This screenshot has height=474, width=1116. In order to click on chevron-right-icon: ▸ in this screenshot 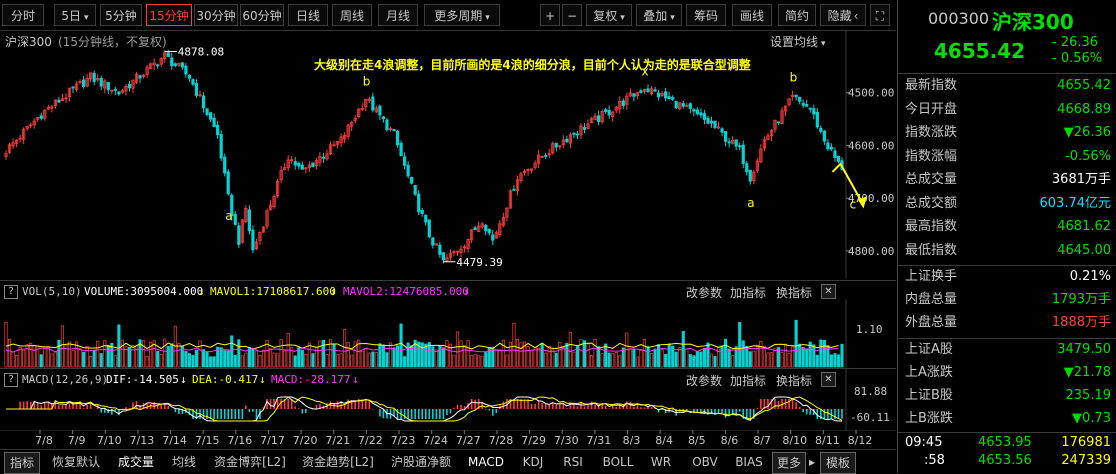, I will do `click(812, 462)`.